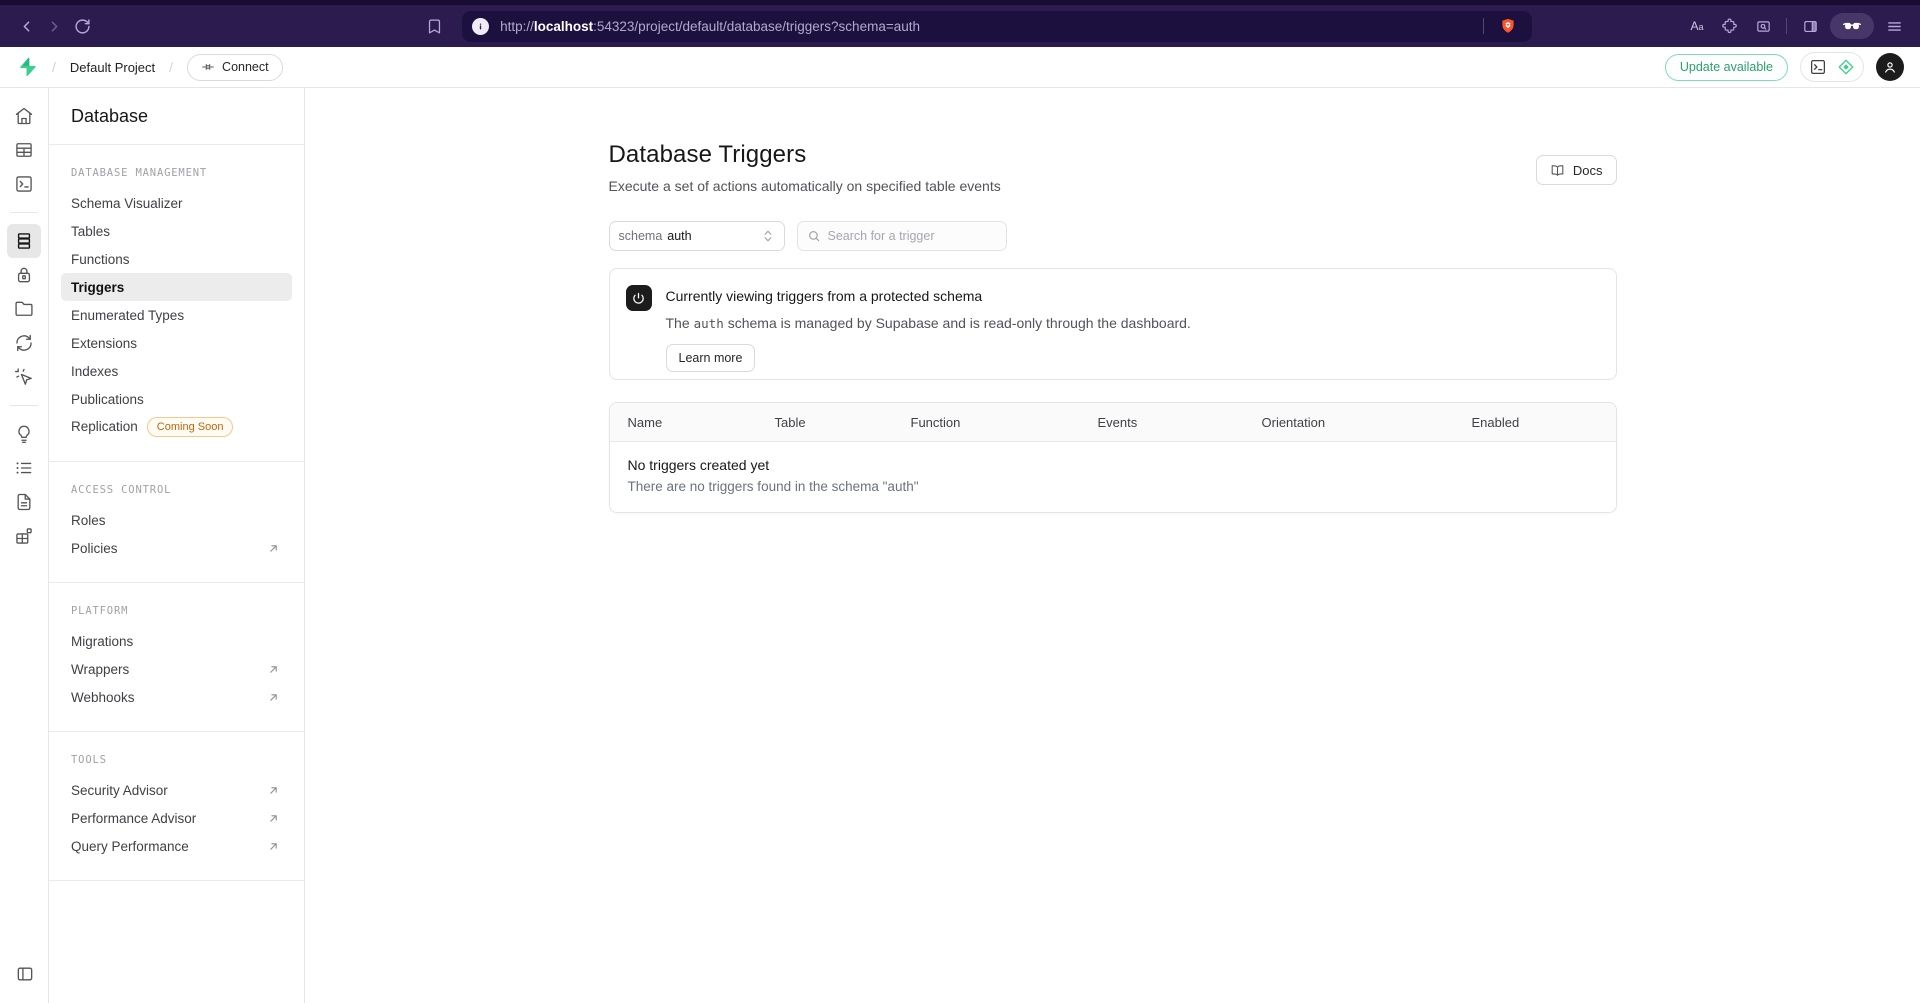 The height and width of the screenshot is (1003, 1920). Describe the element at coordinates (139, 173) in the screenshot. I see `section-header: DATABASE MANAGEMENT` at that location.